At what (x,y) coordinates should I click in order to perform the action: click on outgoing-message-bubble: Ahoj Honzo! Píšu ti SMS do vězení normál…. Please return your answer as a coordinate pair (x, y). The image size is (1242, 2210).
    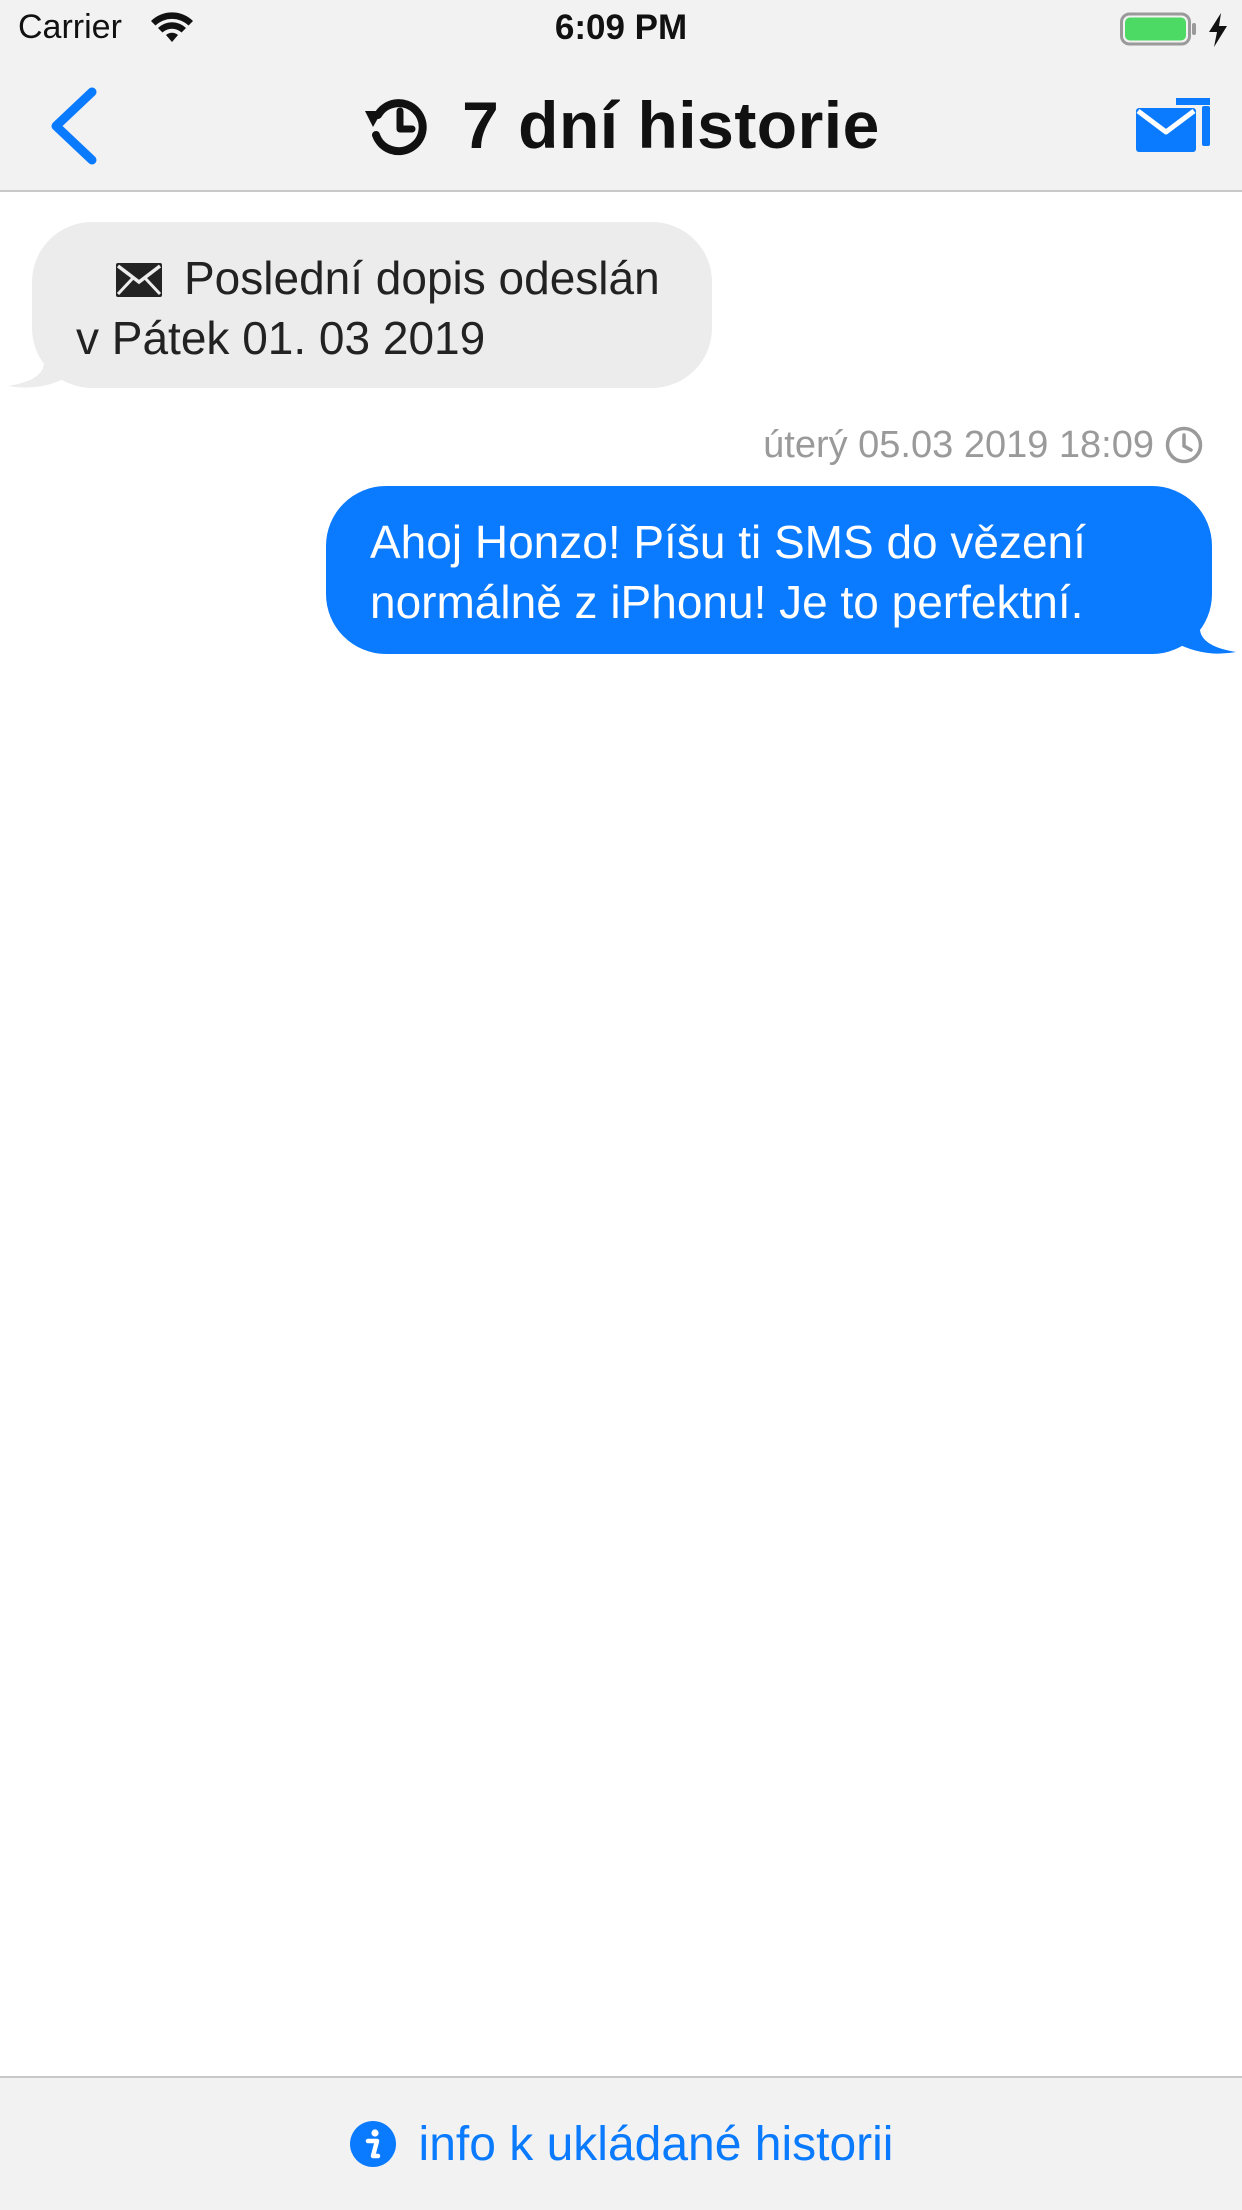
    Looking at the image, I should click on (769, 570).